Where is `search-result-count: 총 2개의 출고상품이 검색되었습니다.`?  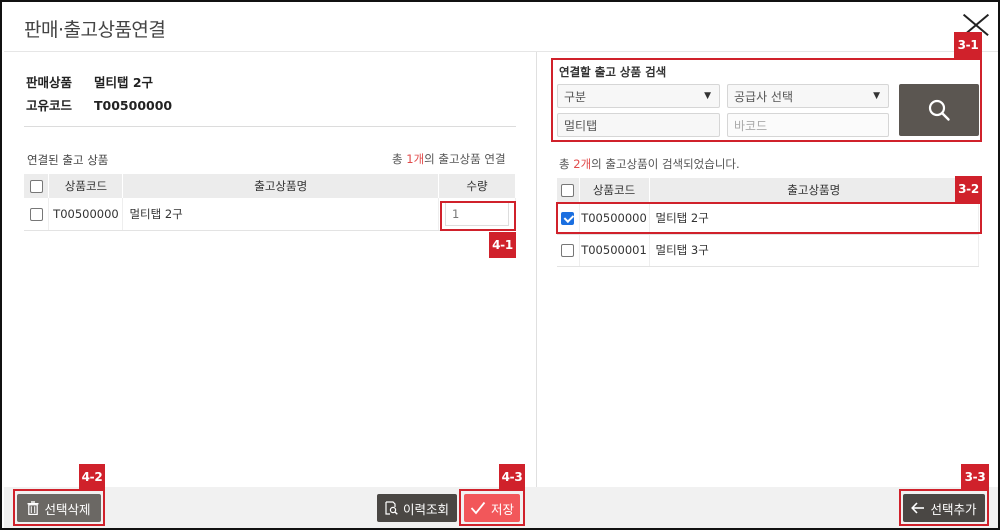
search-result-count: 총 2개의 출고상품이 검색되었습니다. is located at coordinates (649, 164).